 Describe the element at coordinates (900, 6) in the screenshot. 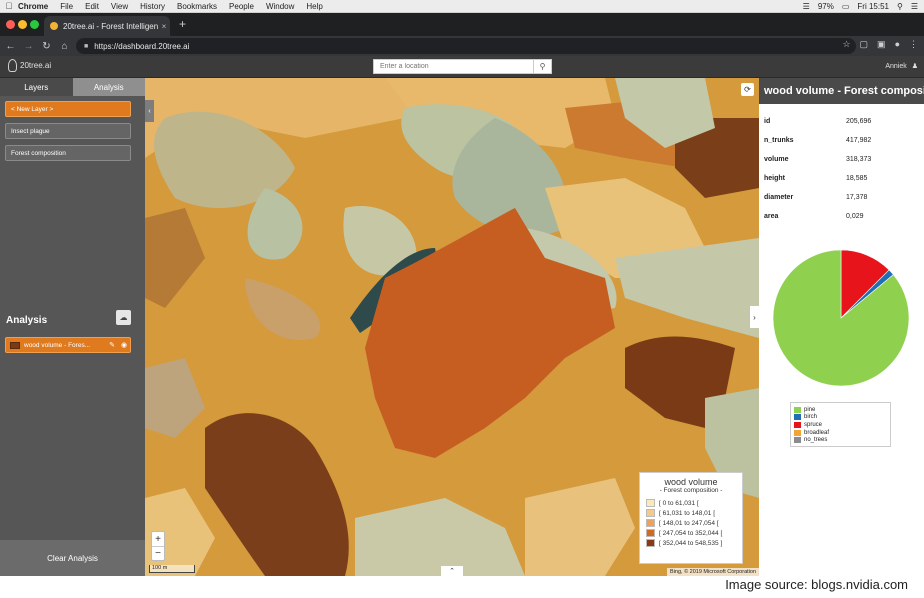

I see `spotlight-icon: ⚲` at that location.